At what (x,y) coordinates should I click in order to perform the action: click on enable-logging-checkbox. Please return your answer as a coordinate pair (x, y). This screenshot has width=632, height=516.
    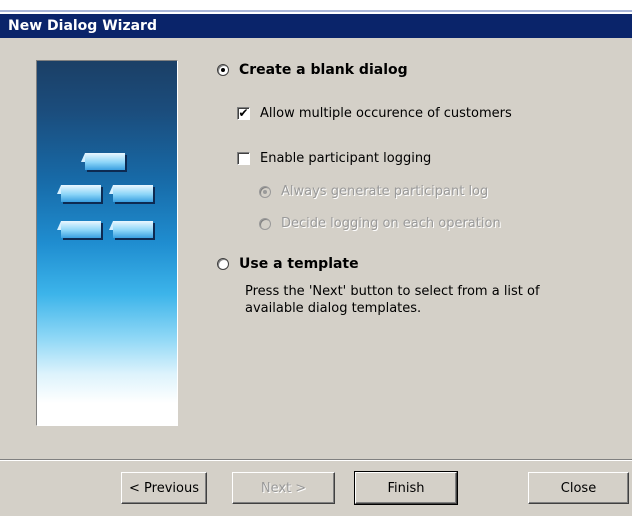
    Looking at the image, I should click on (243, 158).